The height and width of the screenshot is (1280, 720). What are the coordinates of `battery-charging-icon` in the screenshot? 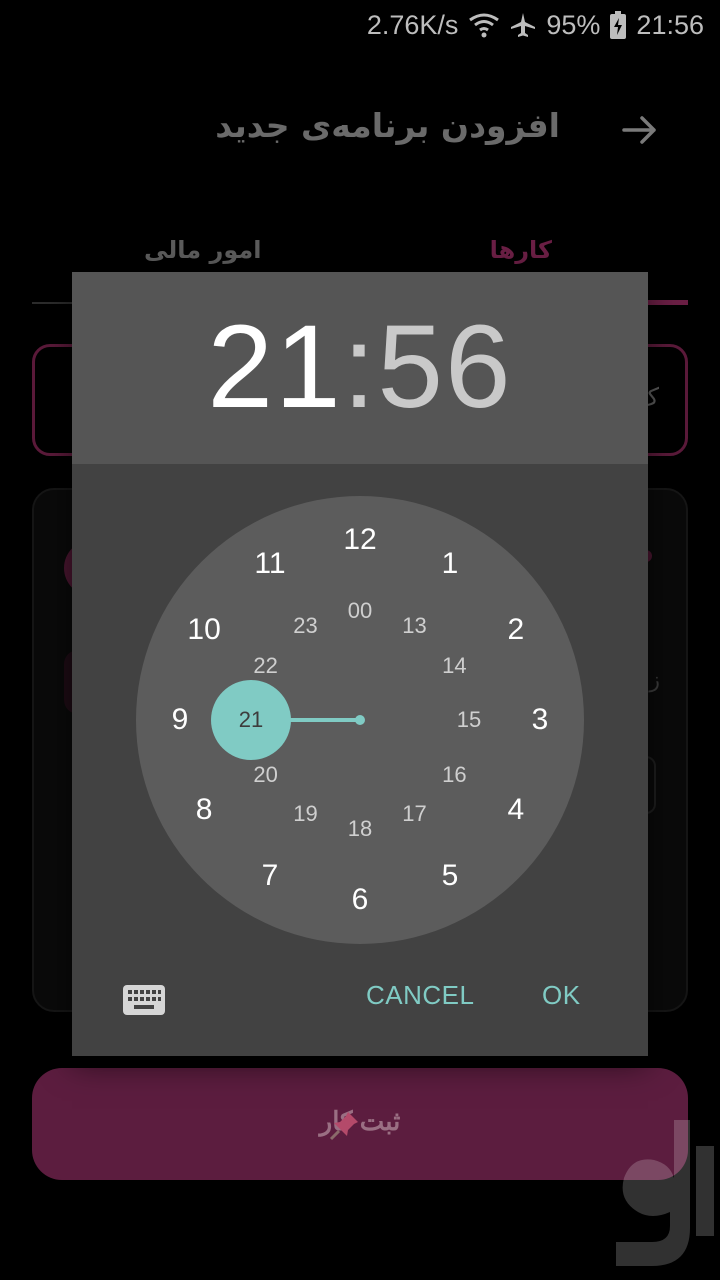 It's located at (618, 25).